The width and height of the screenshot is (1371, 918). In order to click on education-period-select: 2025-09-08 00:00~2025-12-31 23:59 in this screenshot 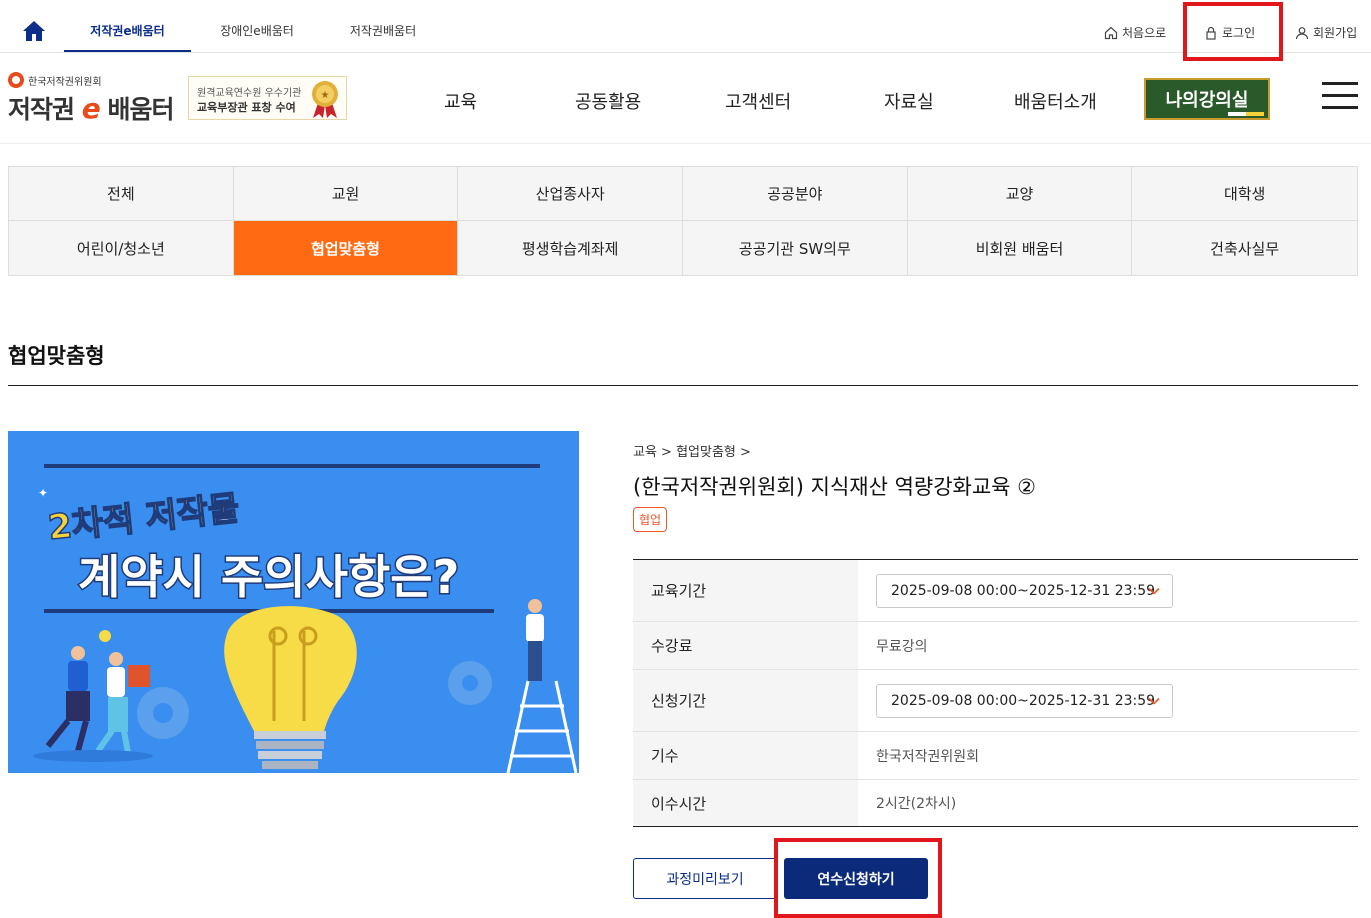, I will do `click(1024, 590)`.